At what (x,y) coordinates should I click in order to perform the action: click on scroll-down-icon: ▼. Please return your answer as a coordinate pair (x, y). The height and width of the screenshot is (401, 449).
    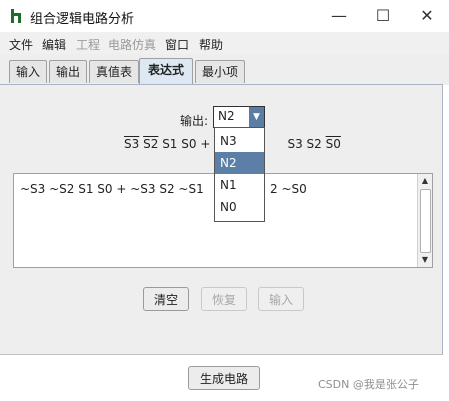
    Looking at the image, I should click on (425, 260).